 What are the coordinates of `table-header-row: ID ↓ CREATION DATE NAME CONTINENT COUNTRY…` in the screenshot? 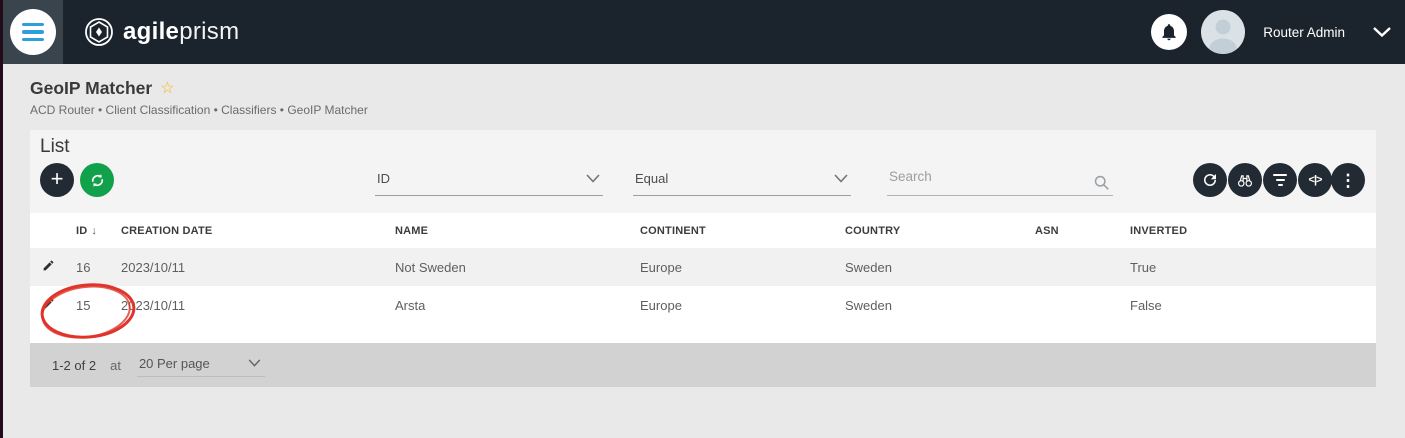 It's located at (703, 230).